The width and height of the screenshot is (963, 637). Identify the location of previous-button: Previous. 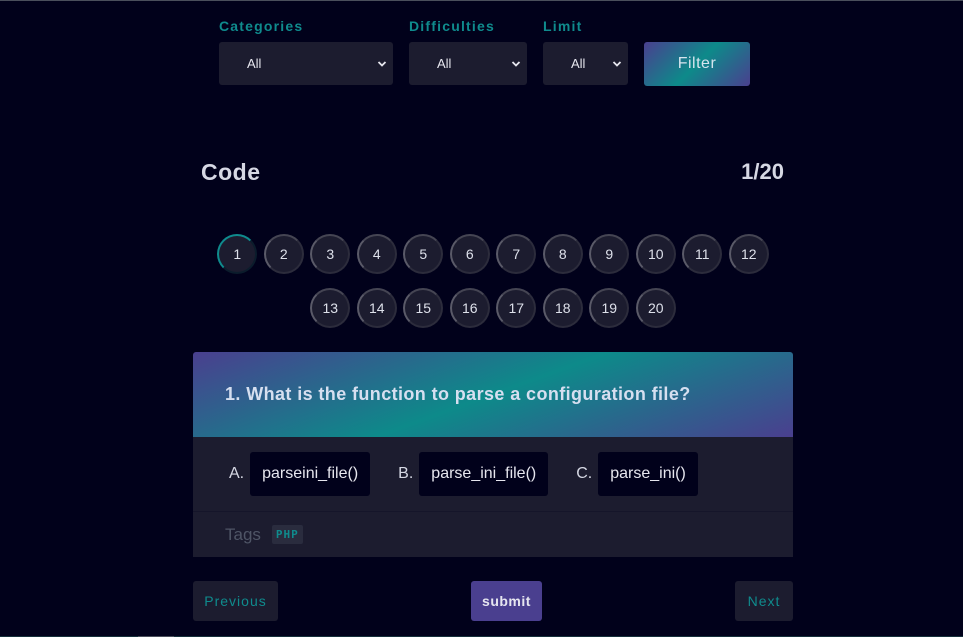
(235, 601).